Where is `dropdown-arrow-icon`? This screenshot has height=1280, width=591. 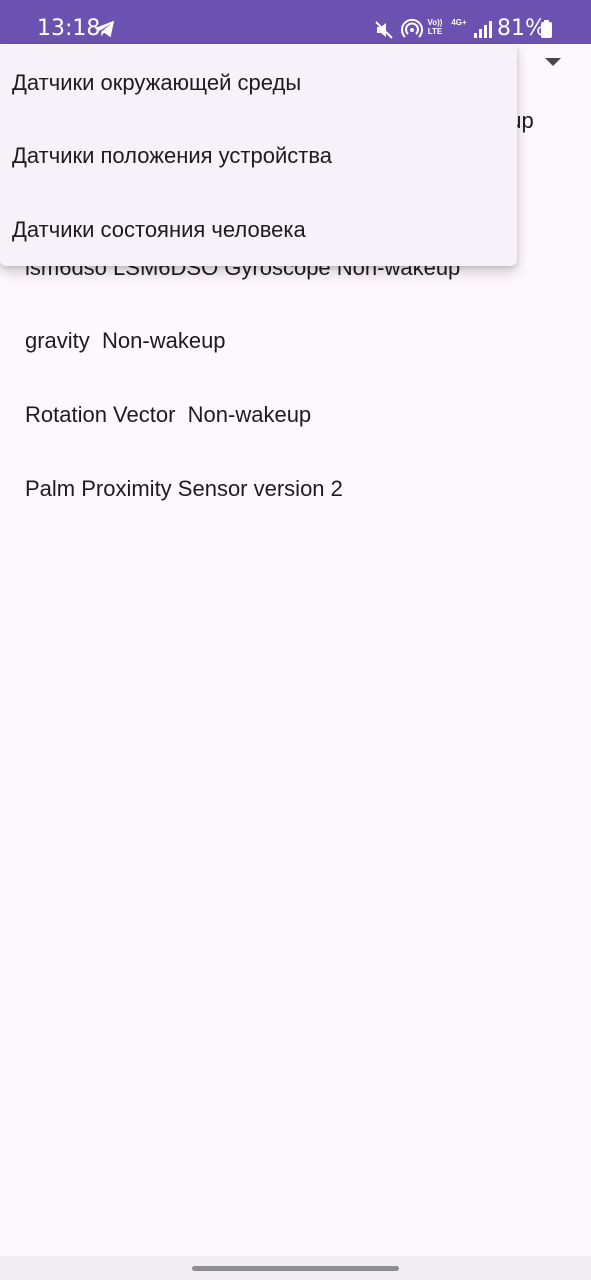
dropdown-arrow-icon is located at coordinates (553, 62).